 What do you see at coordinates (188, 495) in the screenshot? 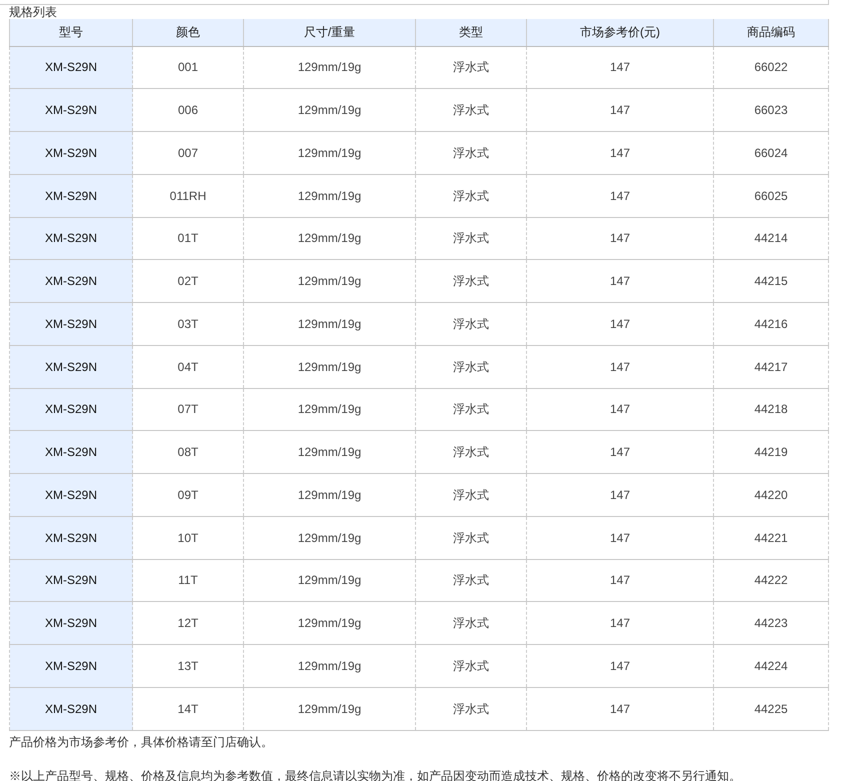
I see `table-cell: 09T` at bounding box center [188, 495].